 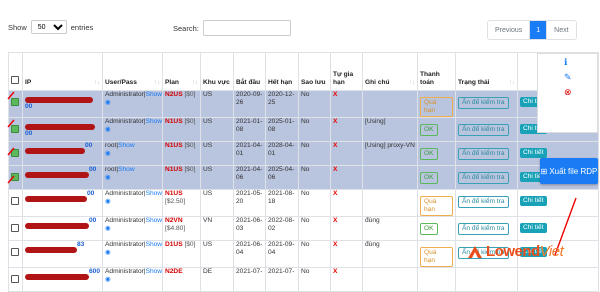 I want to click on row-checkbox-cell, so click(x=15, y=279).